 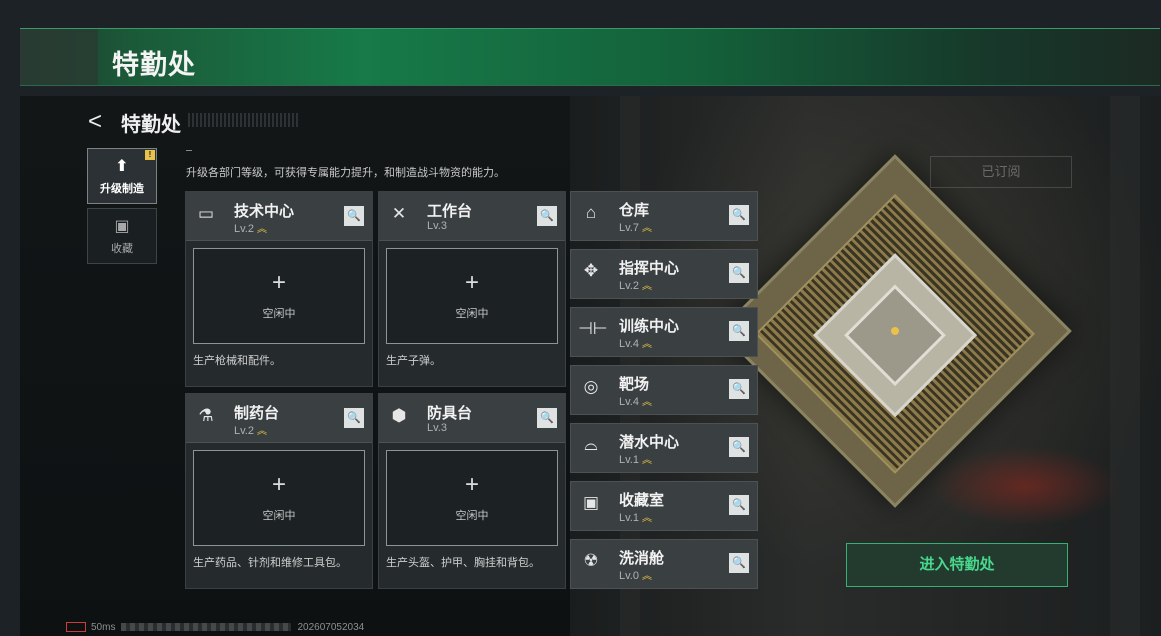 I want to click on subscribed-button: 已订阅, so click(x=1001, y=172).